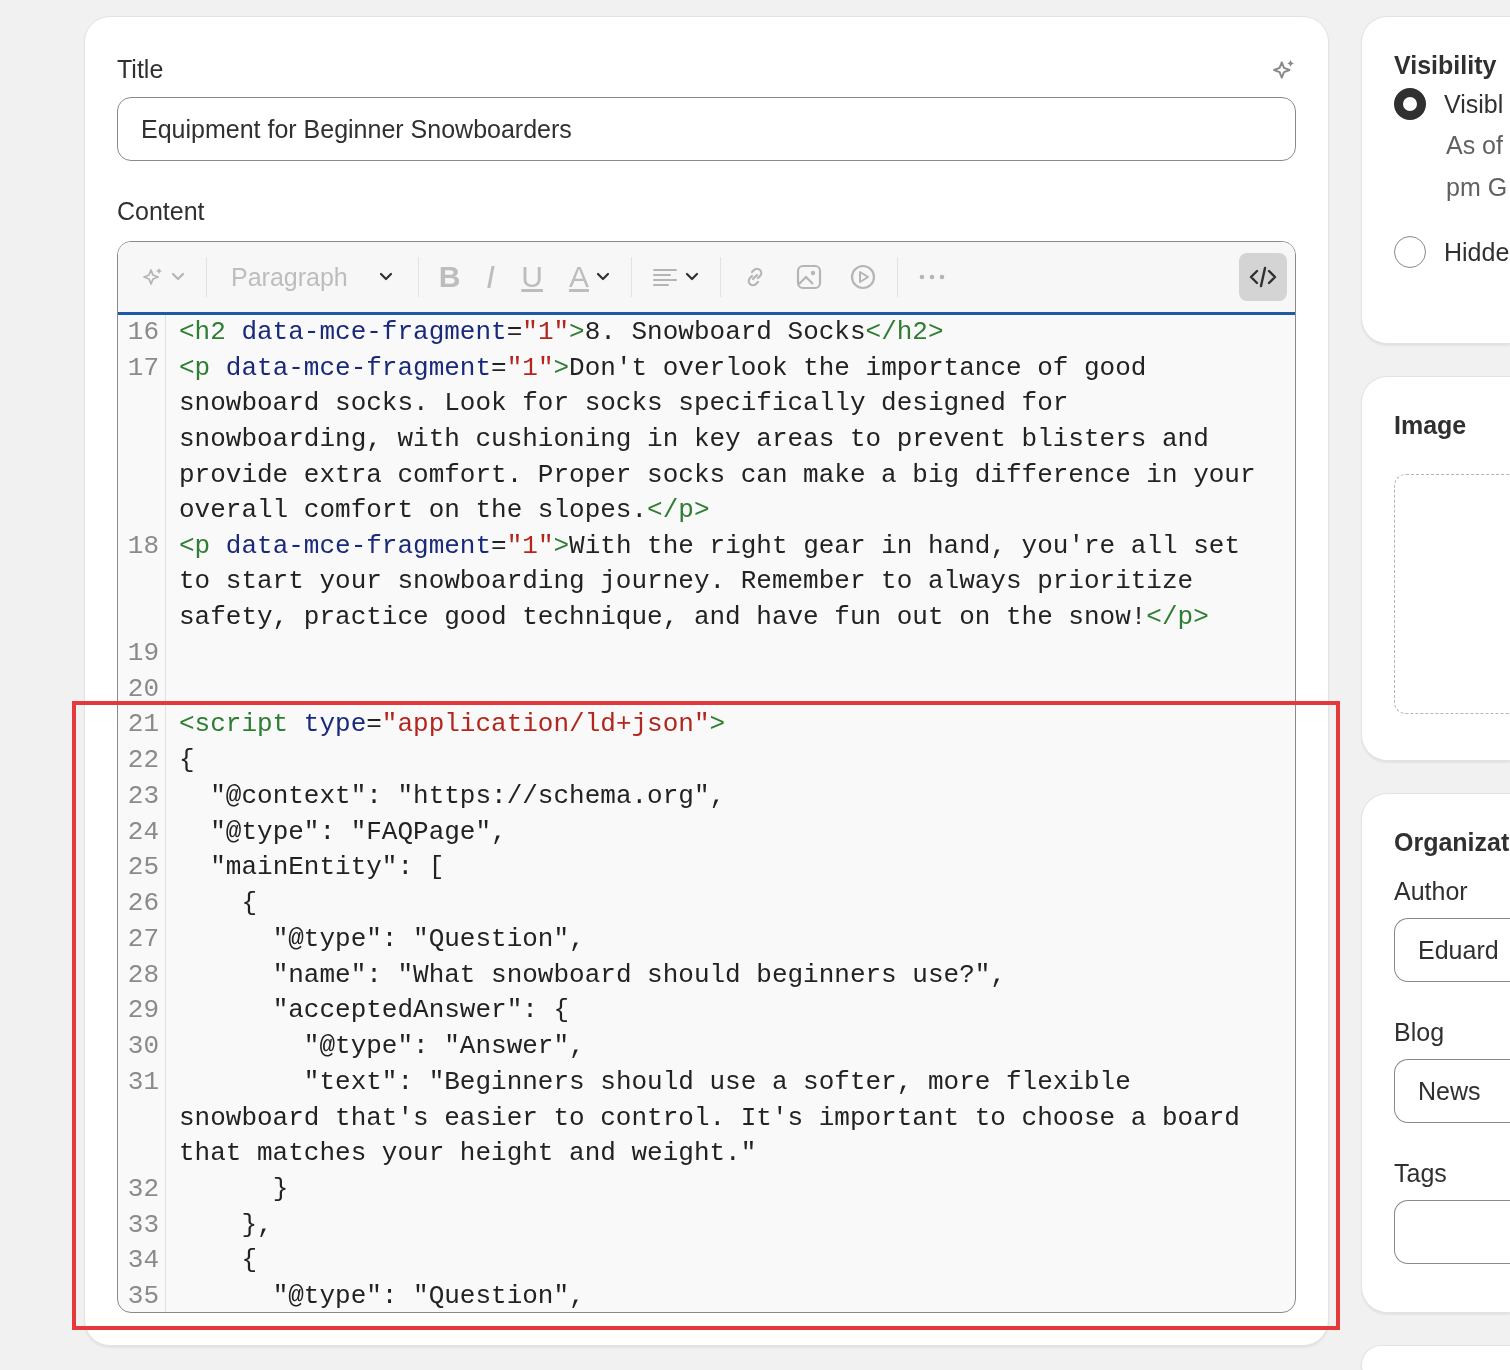  What do you see at coordinates (142, 1118) in the screenshot?
I see `line-number: 31` at bounding box center [142, 1118].